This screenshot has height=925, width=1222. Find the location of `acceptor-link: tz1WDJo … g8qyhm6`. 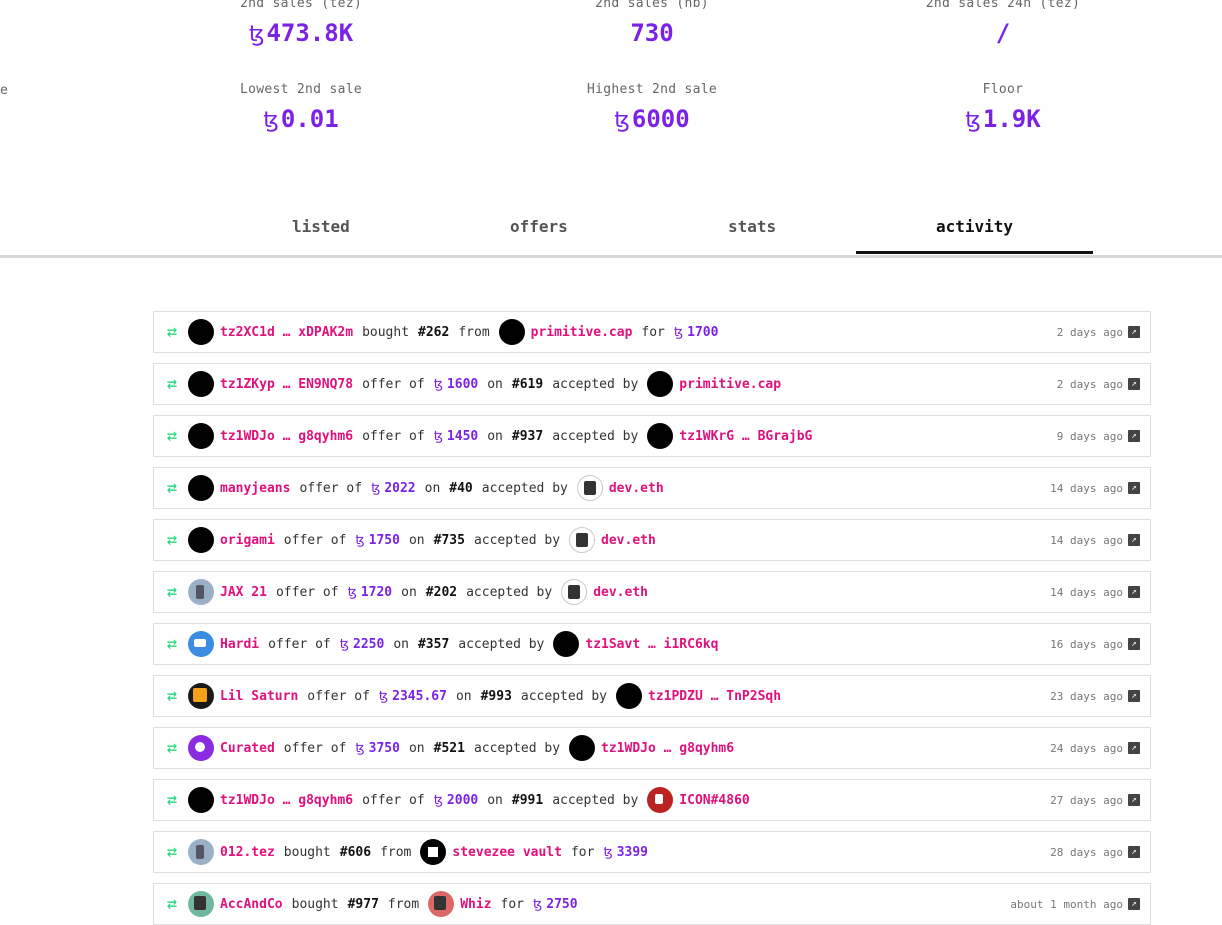

acceptor-link: tz1WDJo … g8qyhm6 is located at coordinates (667, 748).